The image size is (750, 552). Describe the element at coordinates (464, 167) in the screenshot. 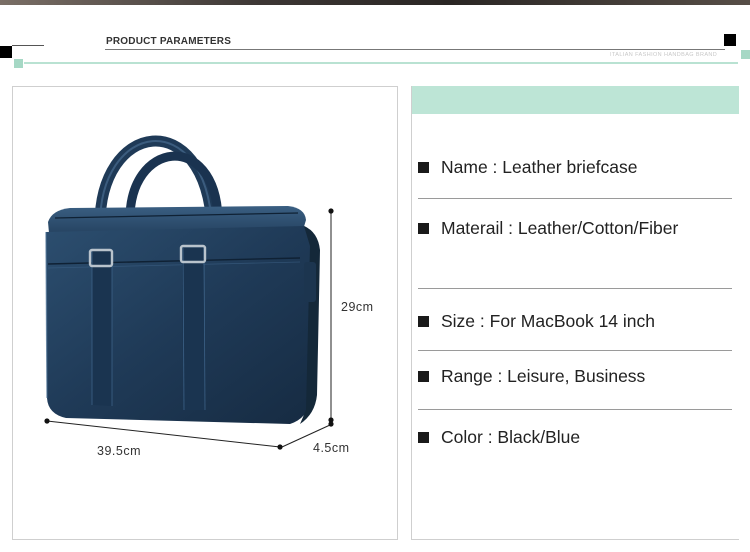

I see `spec-label: Name` at that location.